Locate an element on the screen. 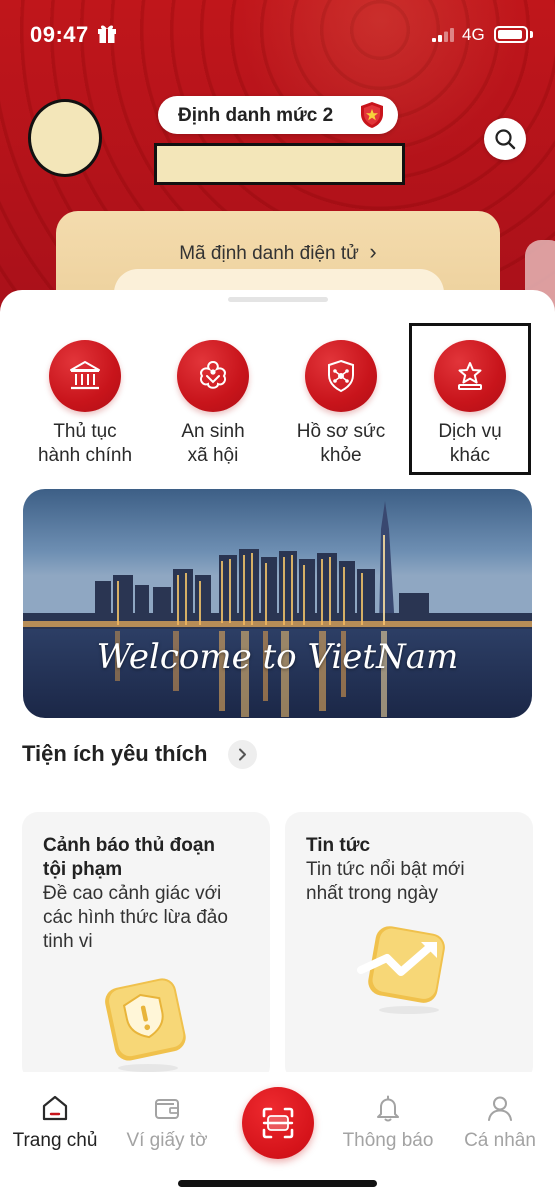 The height and width of the screenshot is (1200, 555). favorites-section-title: Tiện ích yêu thích is located at coordinates (115, 753).